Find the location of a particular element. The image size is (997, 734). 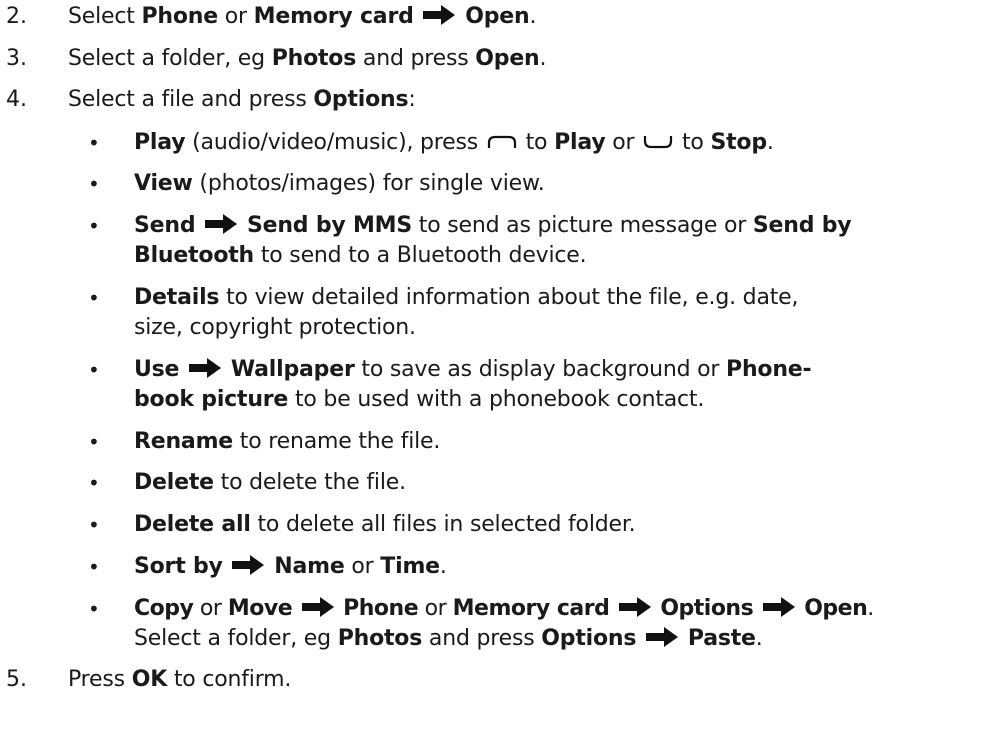

bullet-view: View (photos/images) for single view. is located at coordinates (339, 183).